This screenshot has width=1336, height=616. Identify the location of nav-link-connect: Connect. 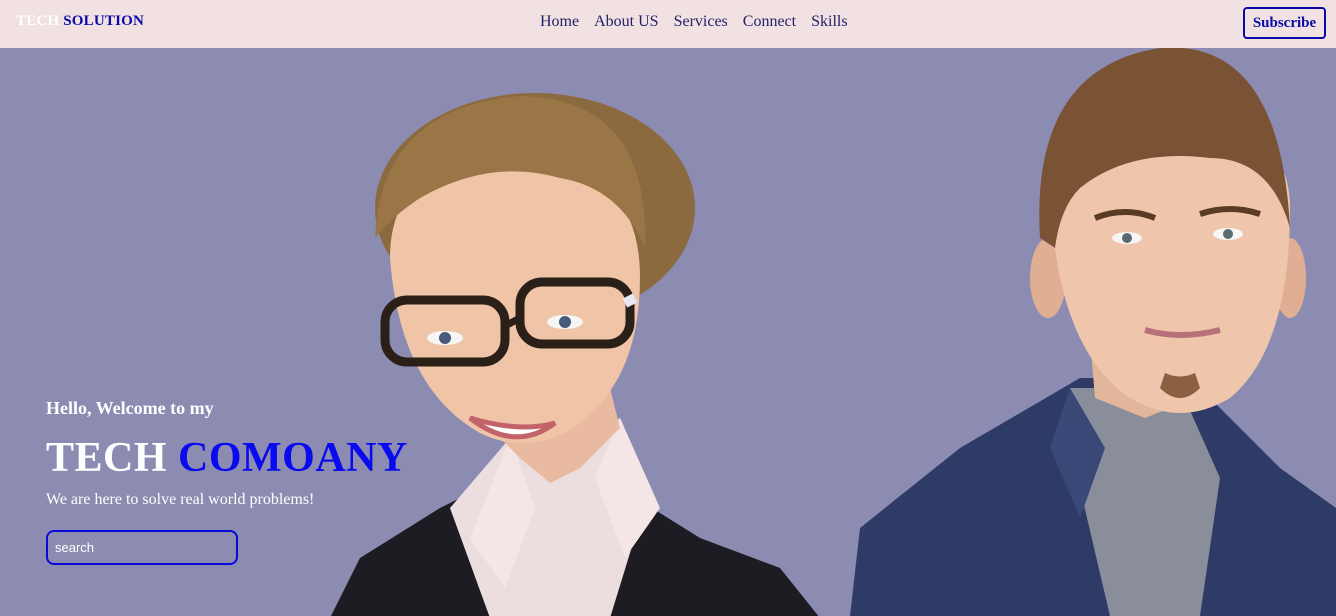
(769, 22).